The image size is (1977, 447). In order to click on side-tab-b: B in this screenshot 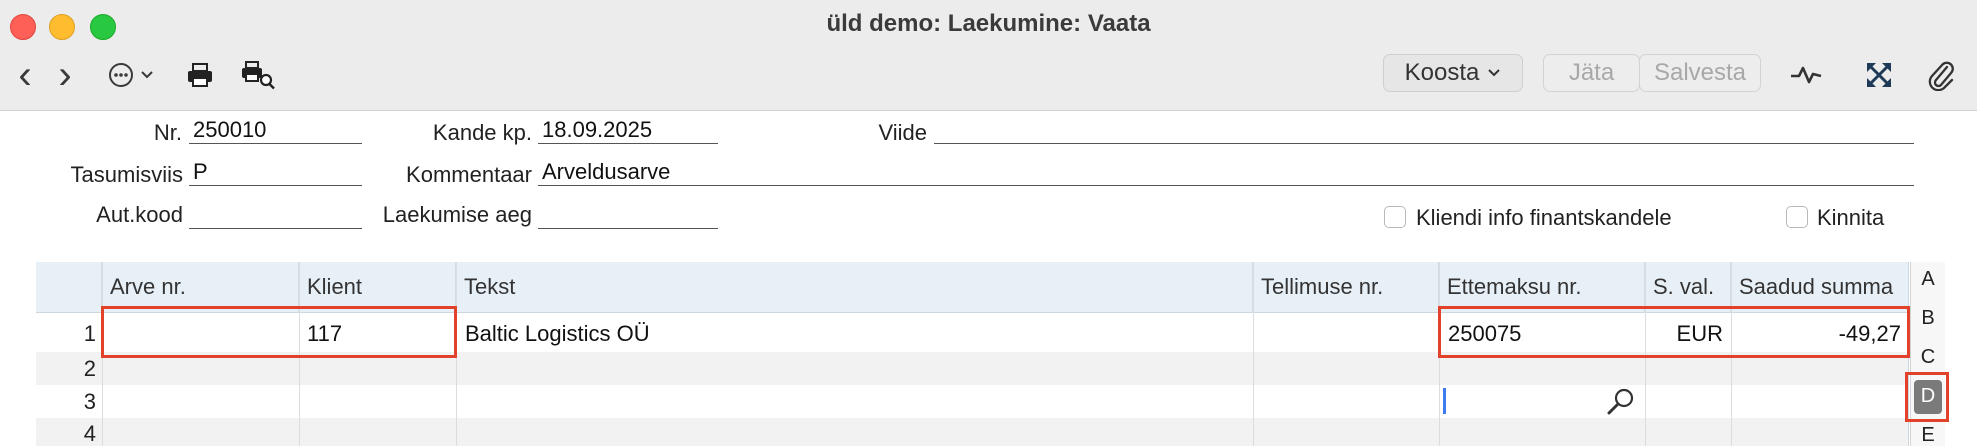, I will do `click(1928, 318)`.